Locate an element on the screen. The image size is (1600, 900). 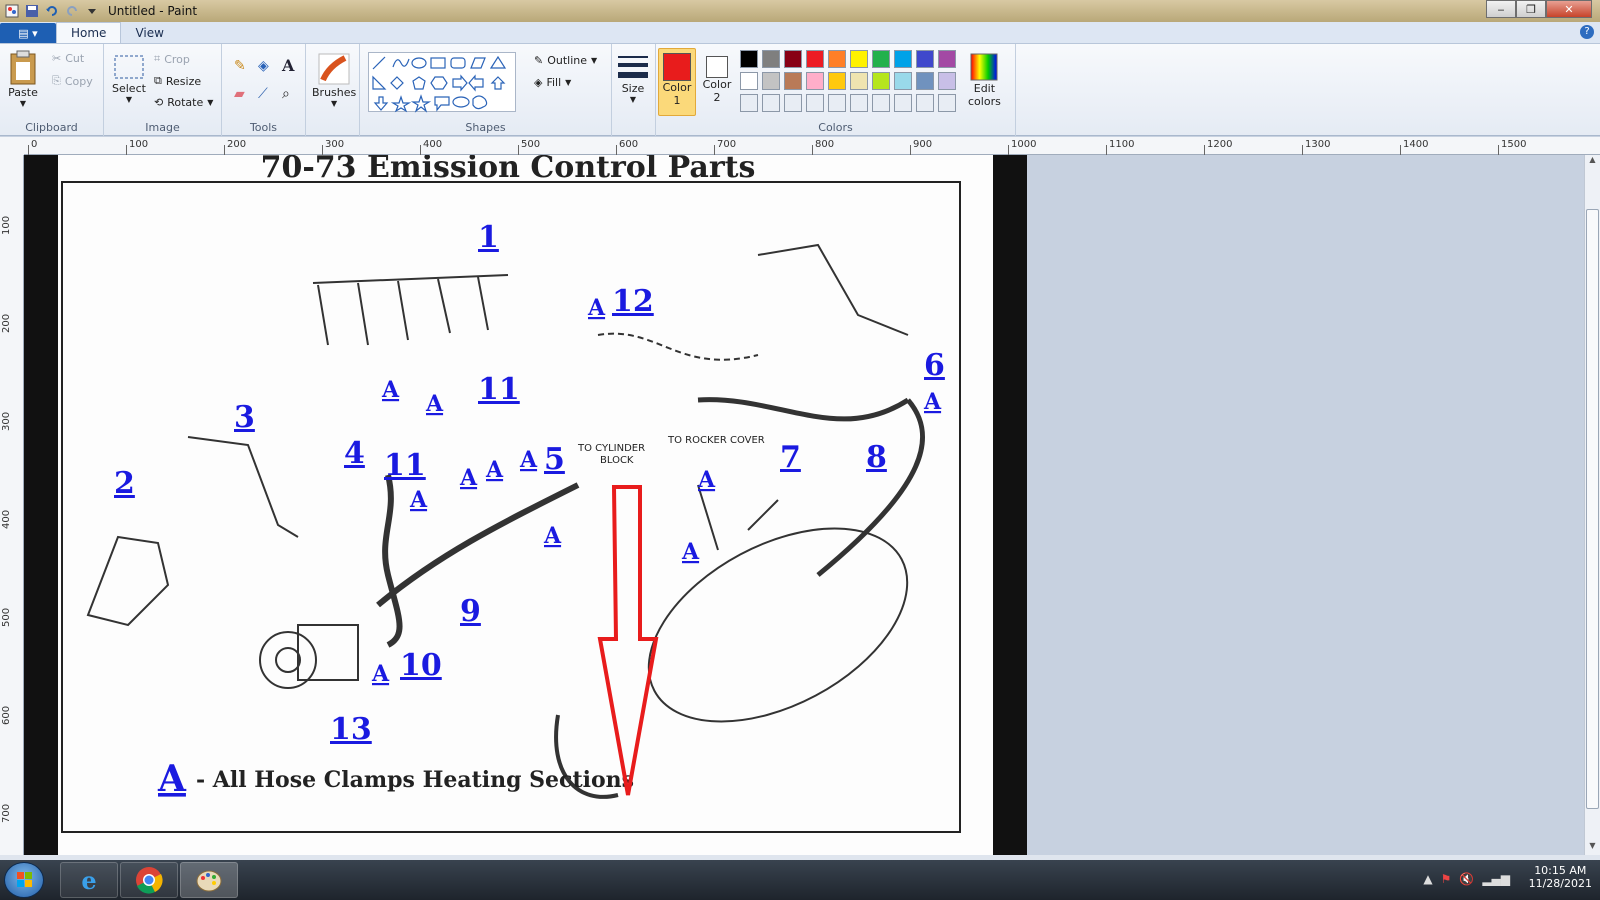
size-icon is located at coordinates (633, 67).